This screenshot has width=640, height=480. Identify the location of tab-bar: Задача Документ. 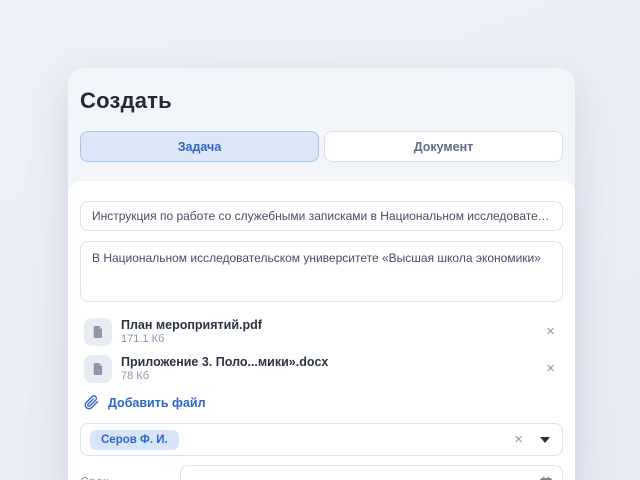
(321, 146).